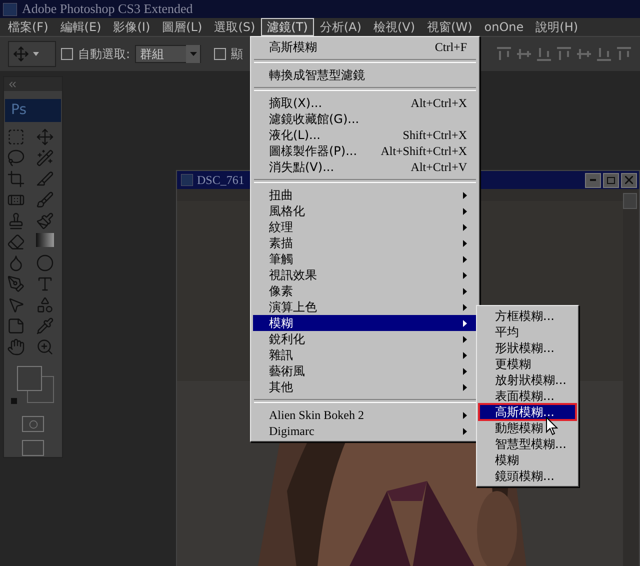 The width and height of the screenshot is (640, 566). Describe the element at coordinates (33, 448) in the screenshot. I see `screen-mode-button` at that location.